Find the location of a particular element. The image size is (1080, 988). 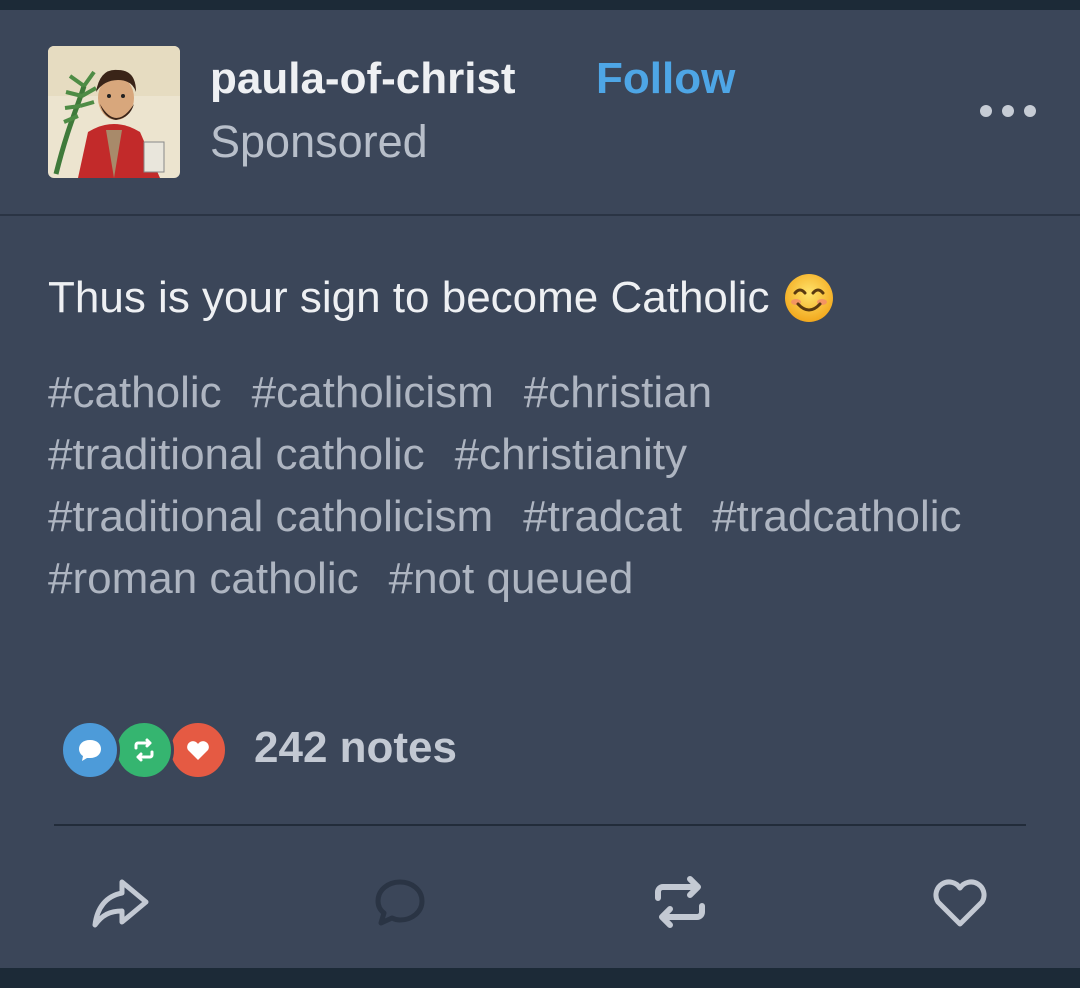

post-text: Thus is your sign to become Catholic is located at coordinates (409, 297).